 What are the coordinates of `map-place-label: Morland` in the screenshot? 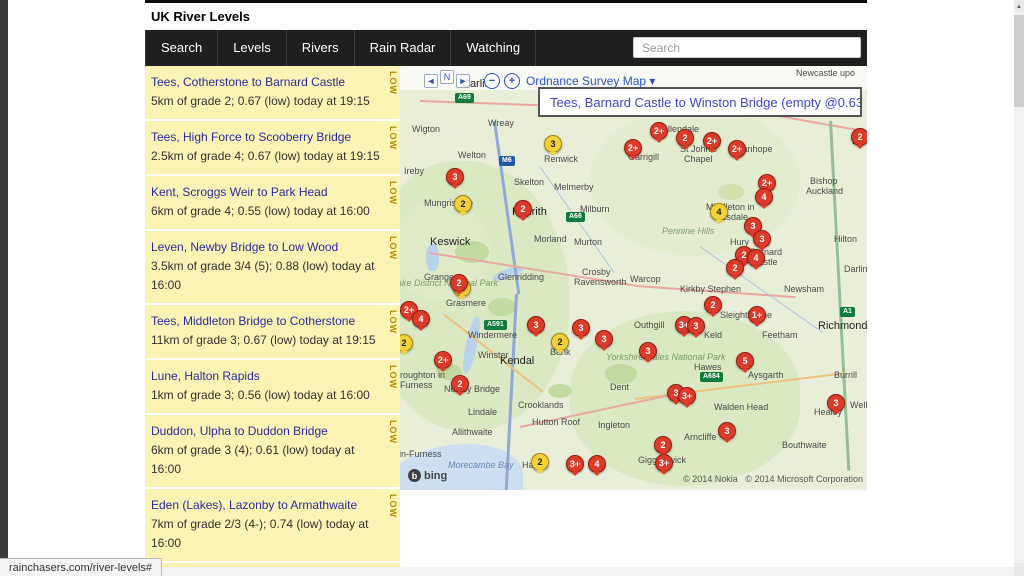 It's located at (550, 239).